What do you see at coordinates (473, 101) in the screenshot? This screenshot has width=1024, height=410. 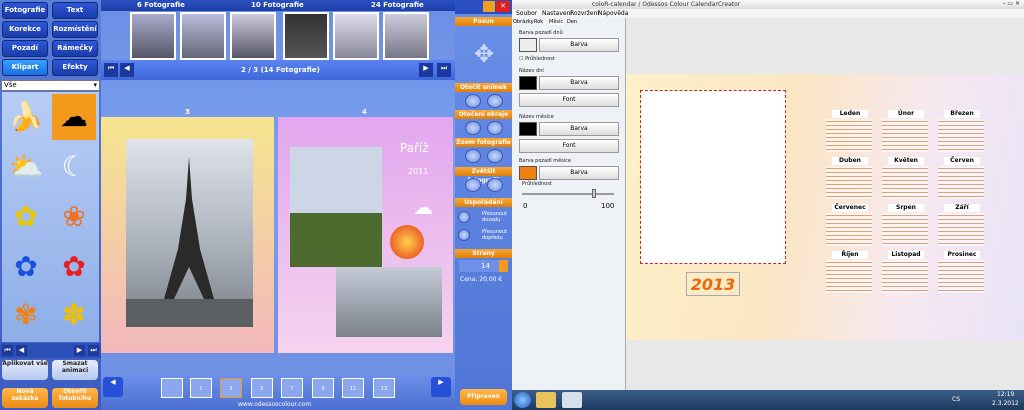 I see `rotate-left-icon` at bounding box center [473, 101].